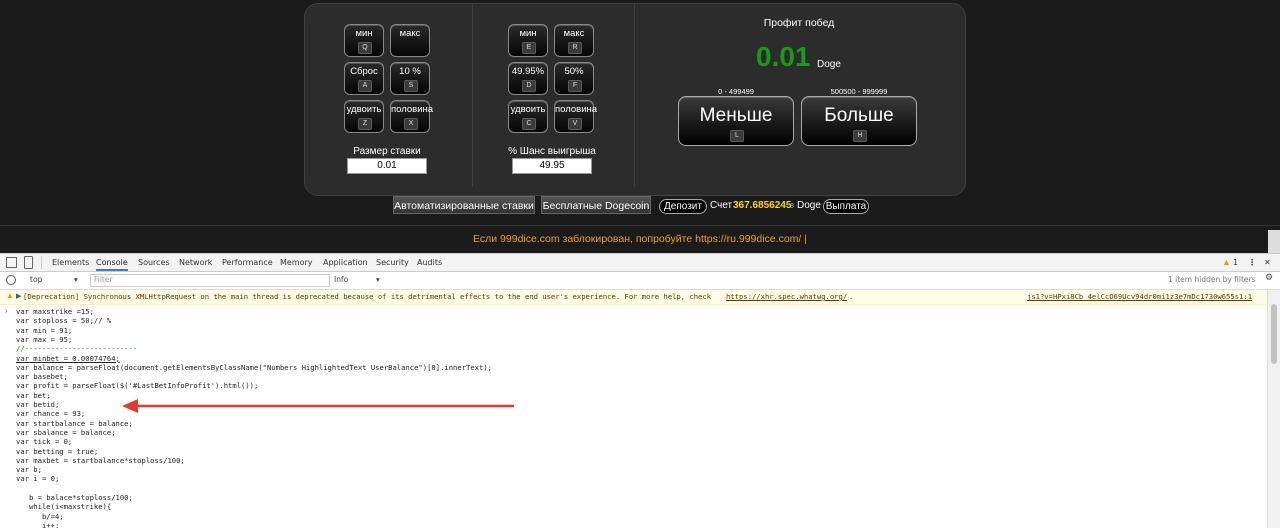 The height and width of the screenshot is (528, 1280). I want to click on button-label: 10 %, so click(410, 71).